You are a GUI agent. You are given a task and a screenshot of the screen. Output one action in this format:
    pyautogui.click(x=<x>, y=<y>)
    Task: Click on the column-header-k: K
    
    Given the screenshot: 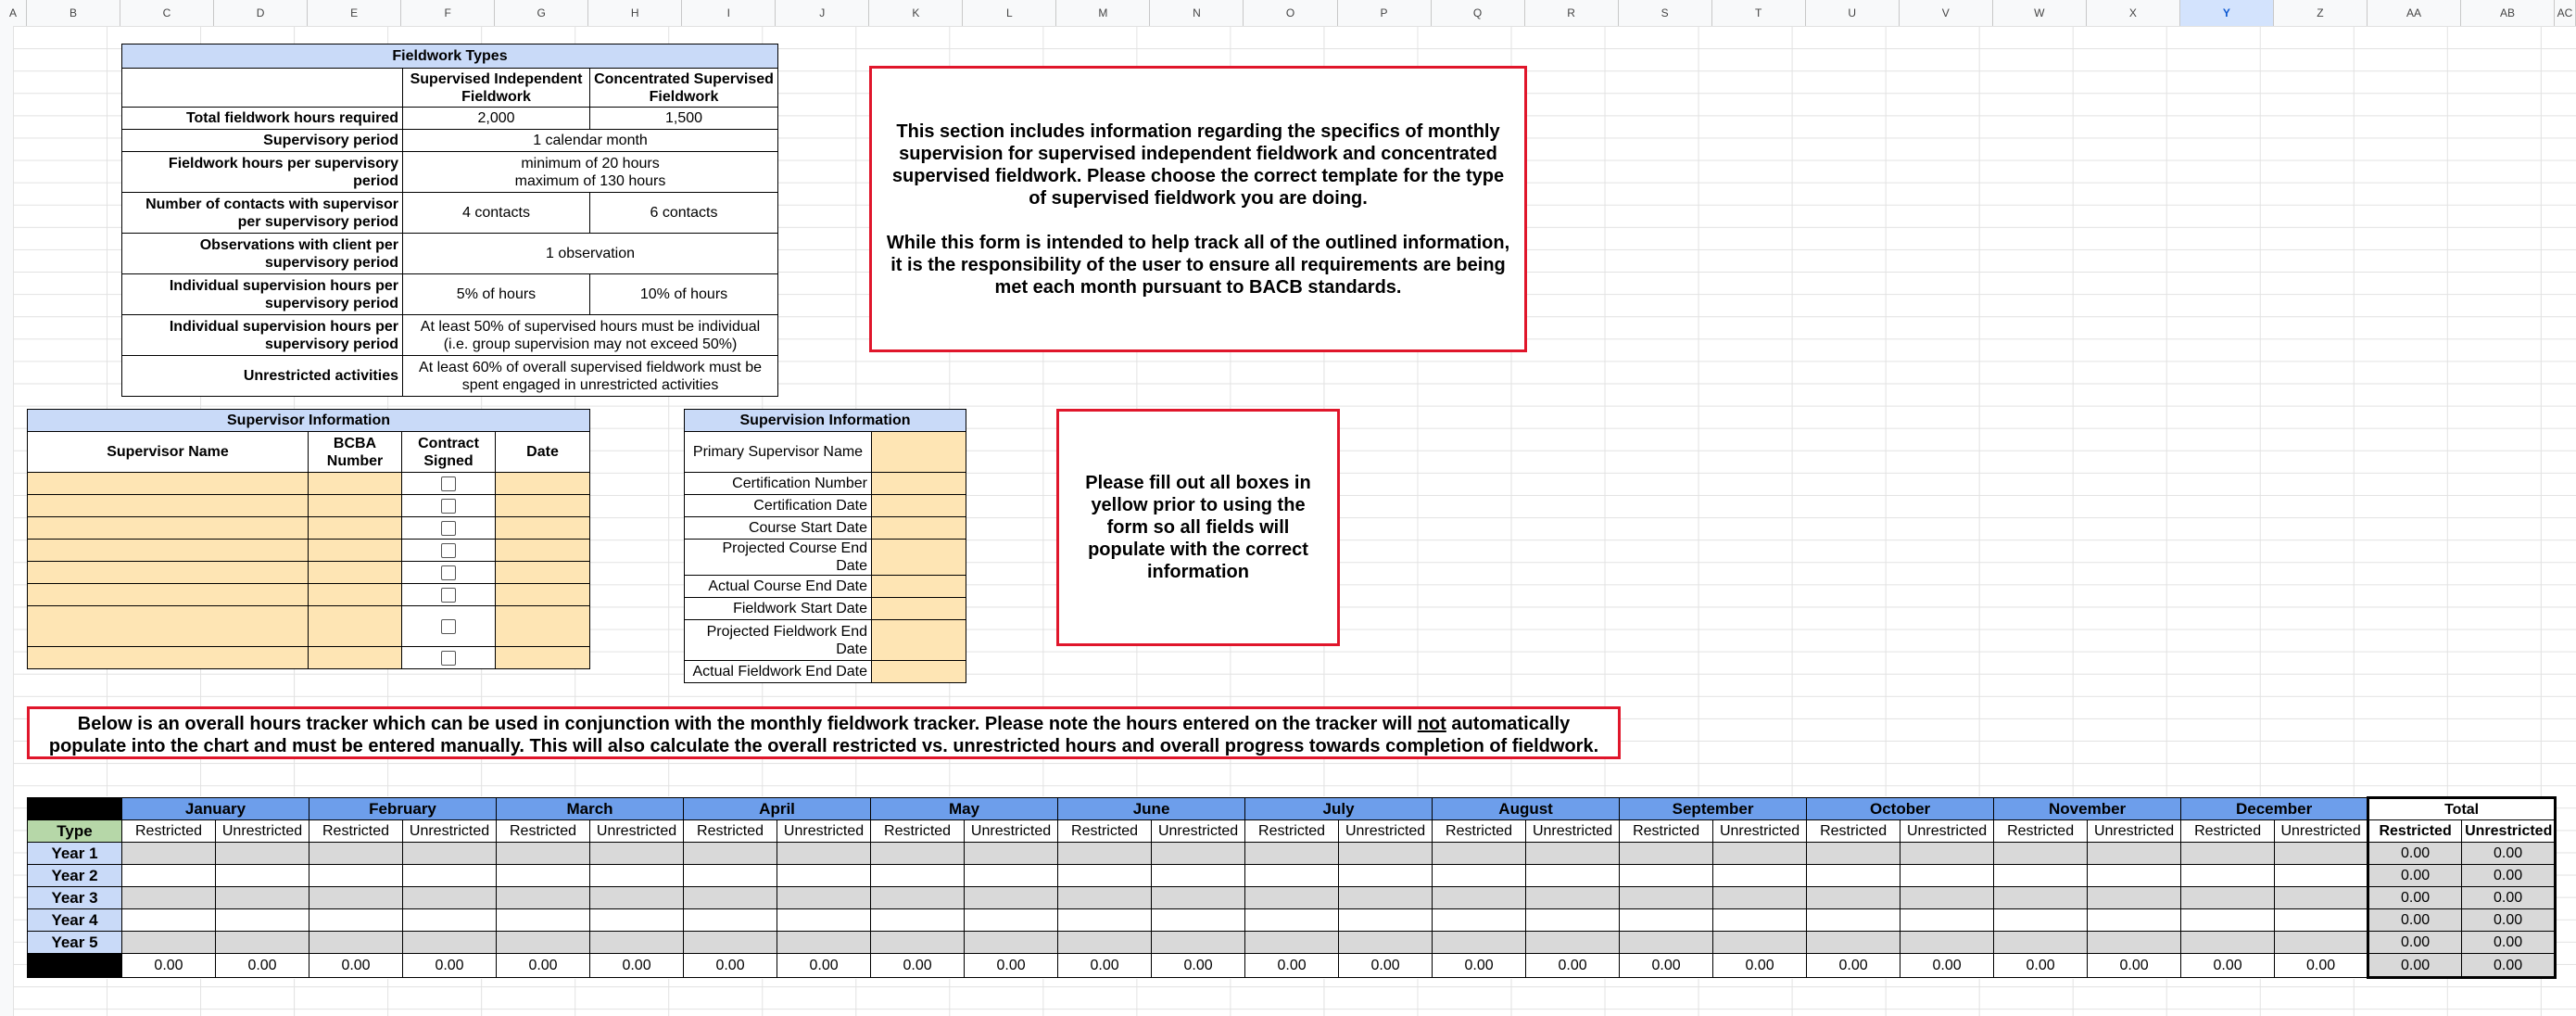 What is the action you would take?
    pyautogui.click(x=916, y=13)
    